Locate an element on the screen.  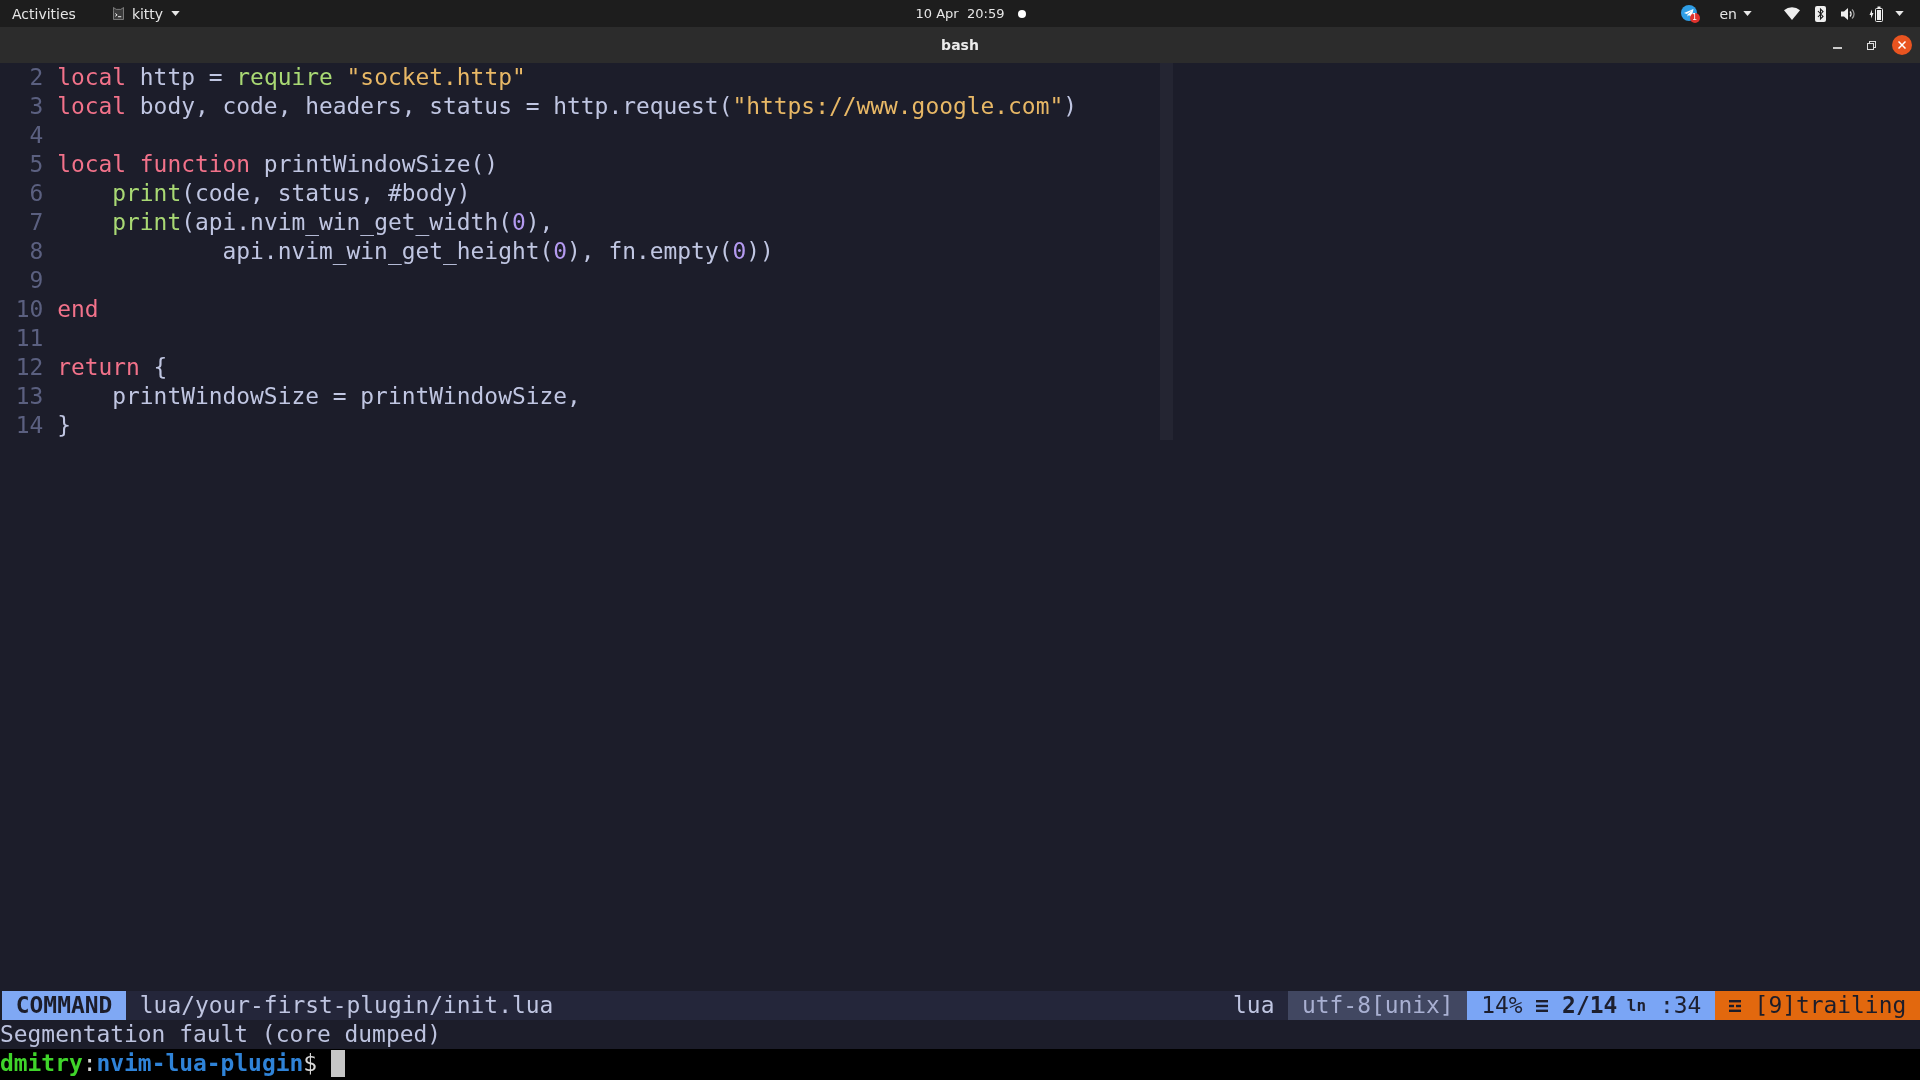
filetype-label: lua is located at coordinates (1254, 1005).